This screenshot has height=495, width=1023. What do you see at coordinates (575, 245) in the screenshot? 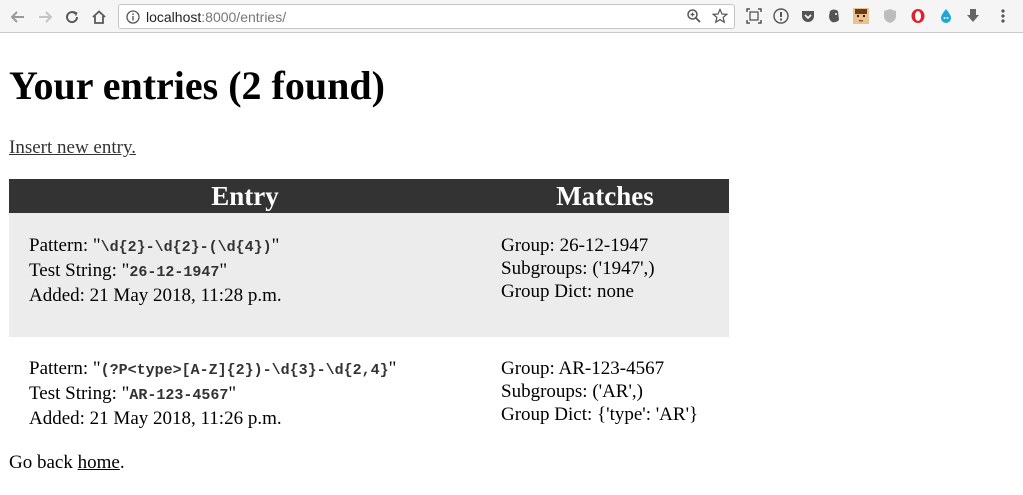
I see `group-line: Group: 26-12-1947` at bounding box center [575, 245].